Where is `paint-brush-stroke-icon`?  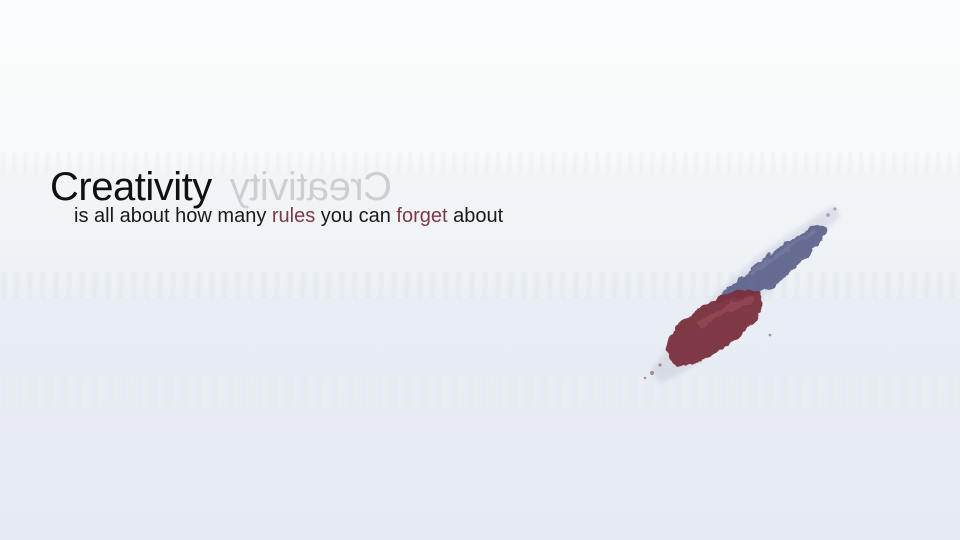
paint-brush-stroke-icon is located at coordinates (741, 294).